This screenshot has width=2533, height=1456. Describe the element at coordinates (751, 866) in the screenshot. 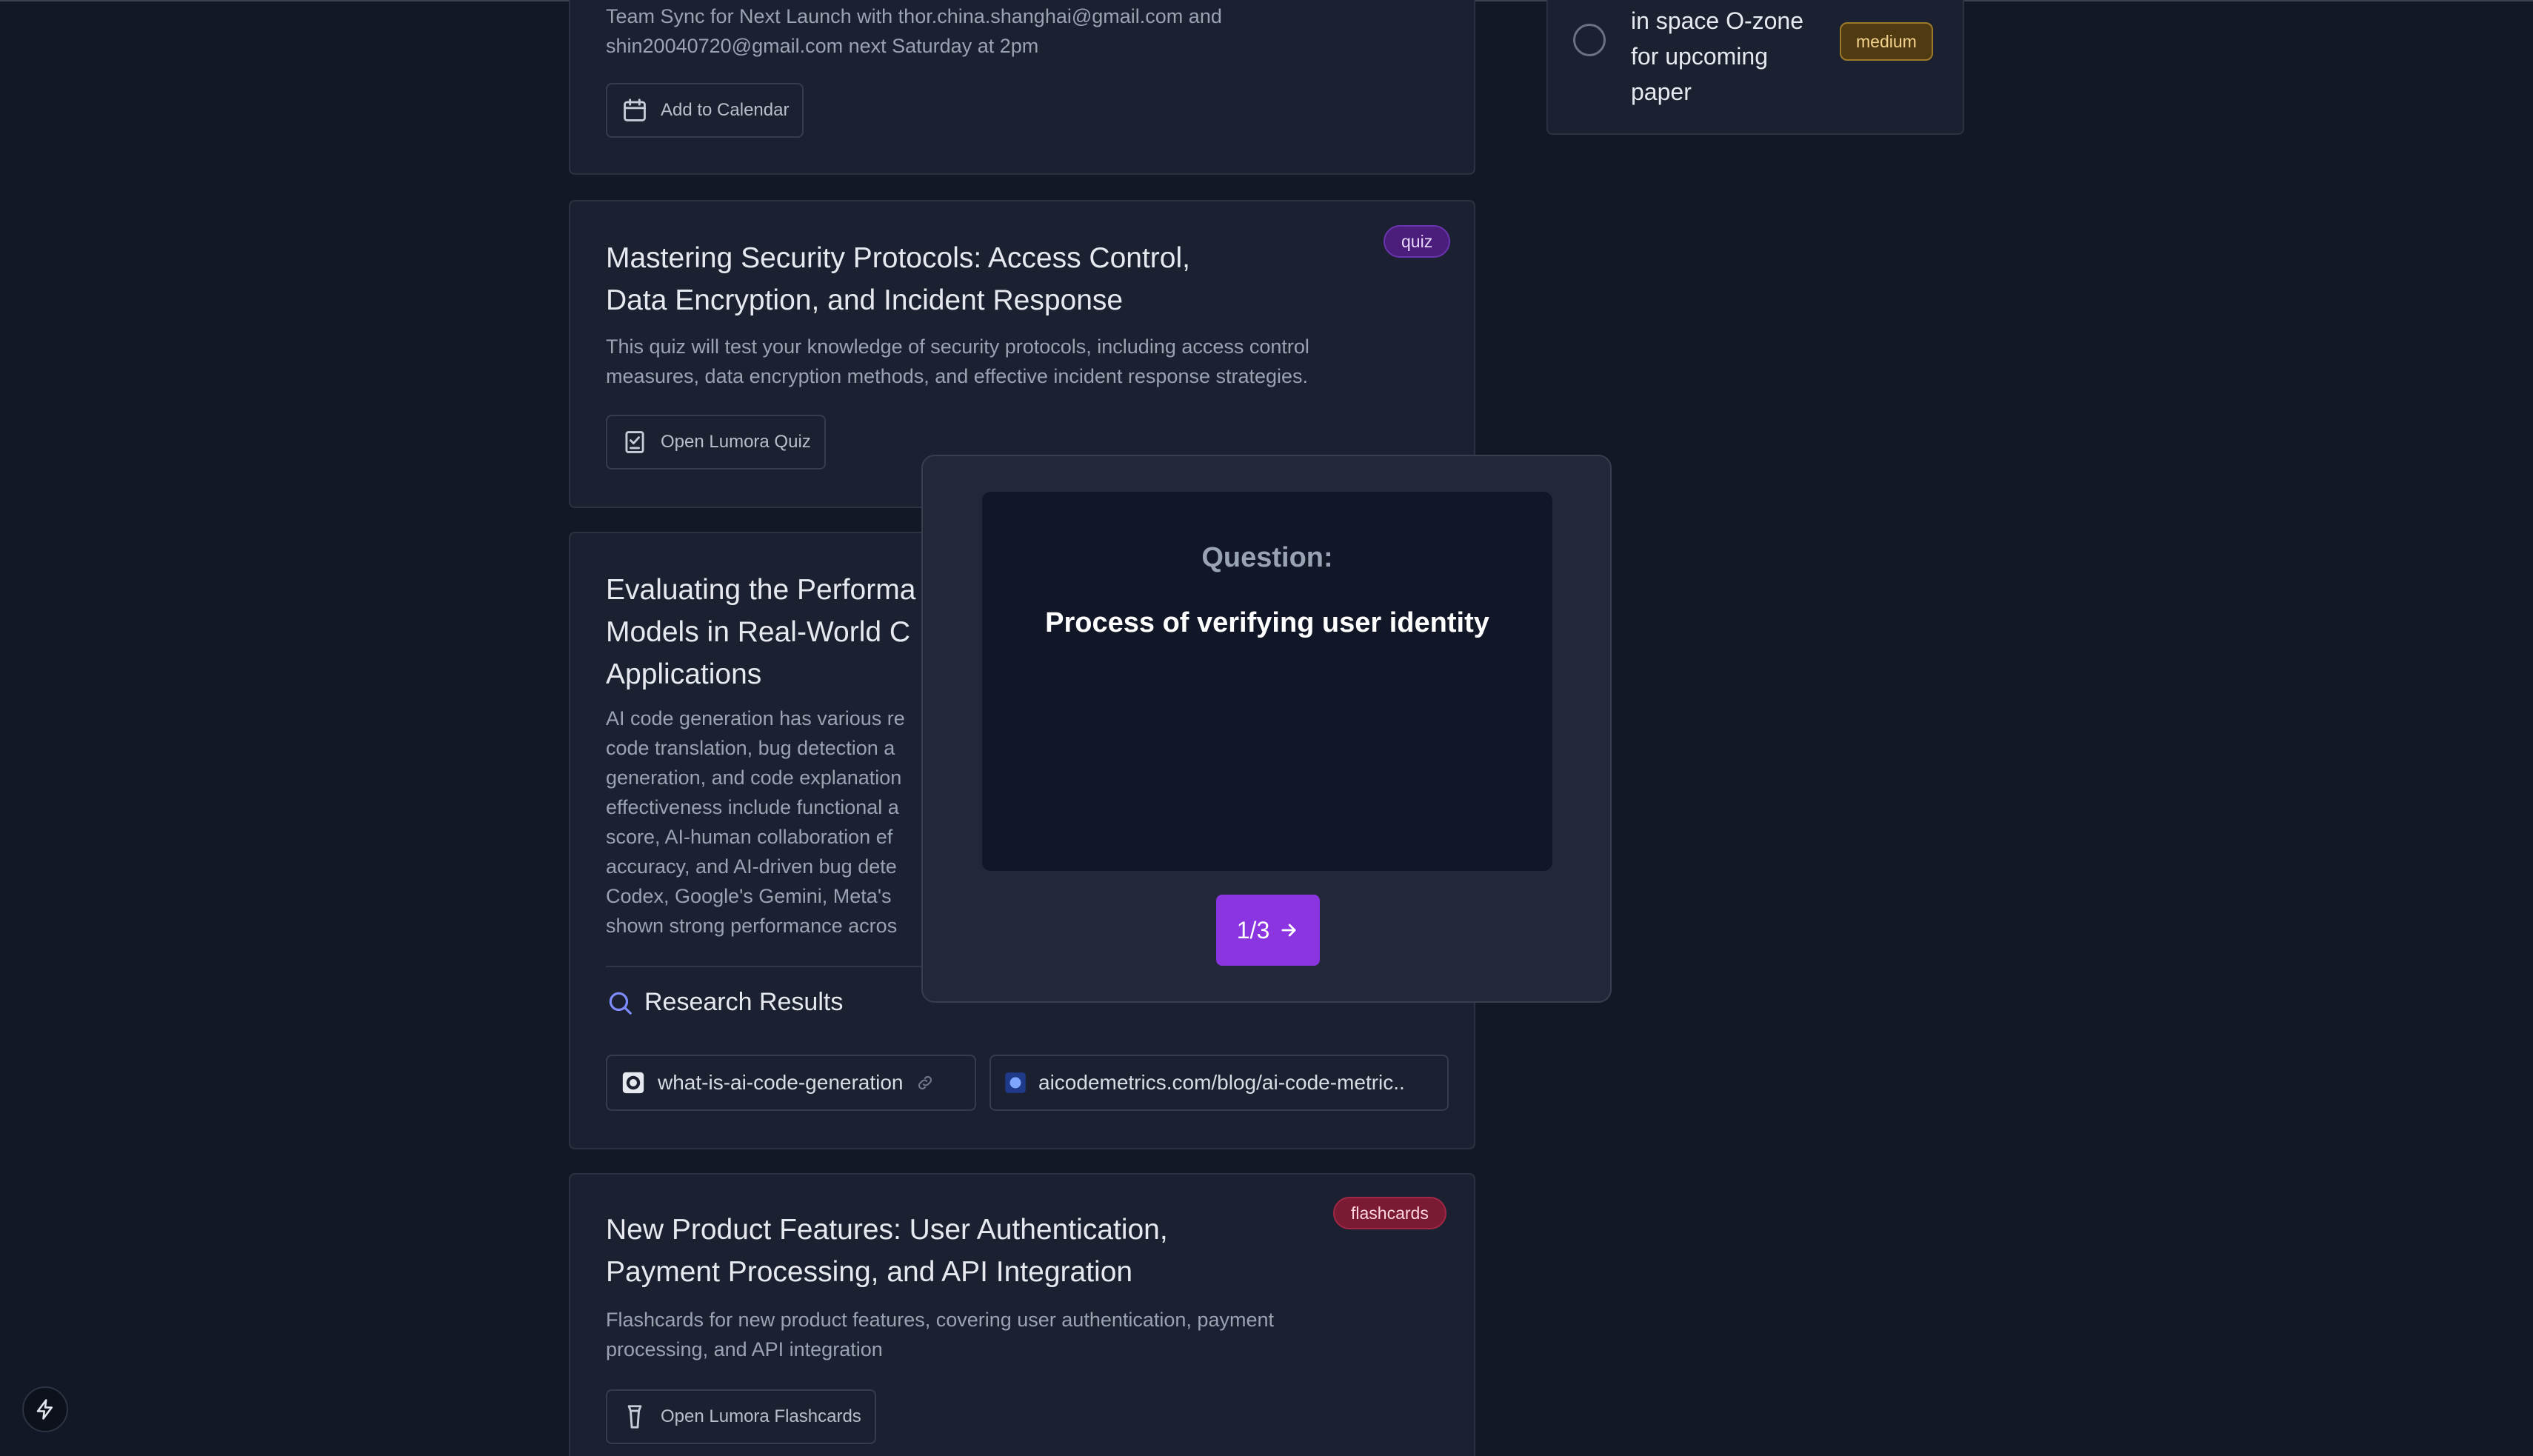

I see `research-desc-line: accuracy, and AI-driven bug dete` at that location.